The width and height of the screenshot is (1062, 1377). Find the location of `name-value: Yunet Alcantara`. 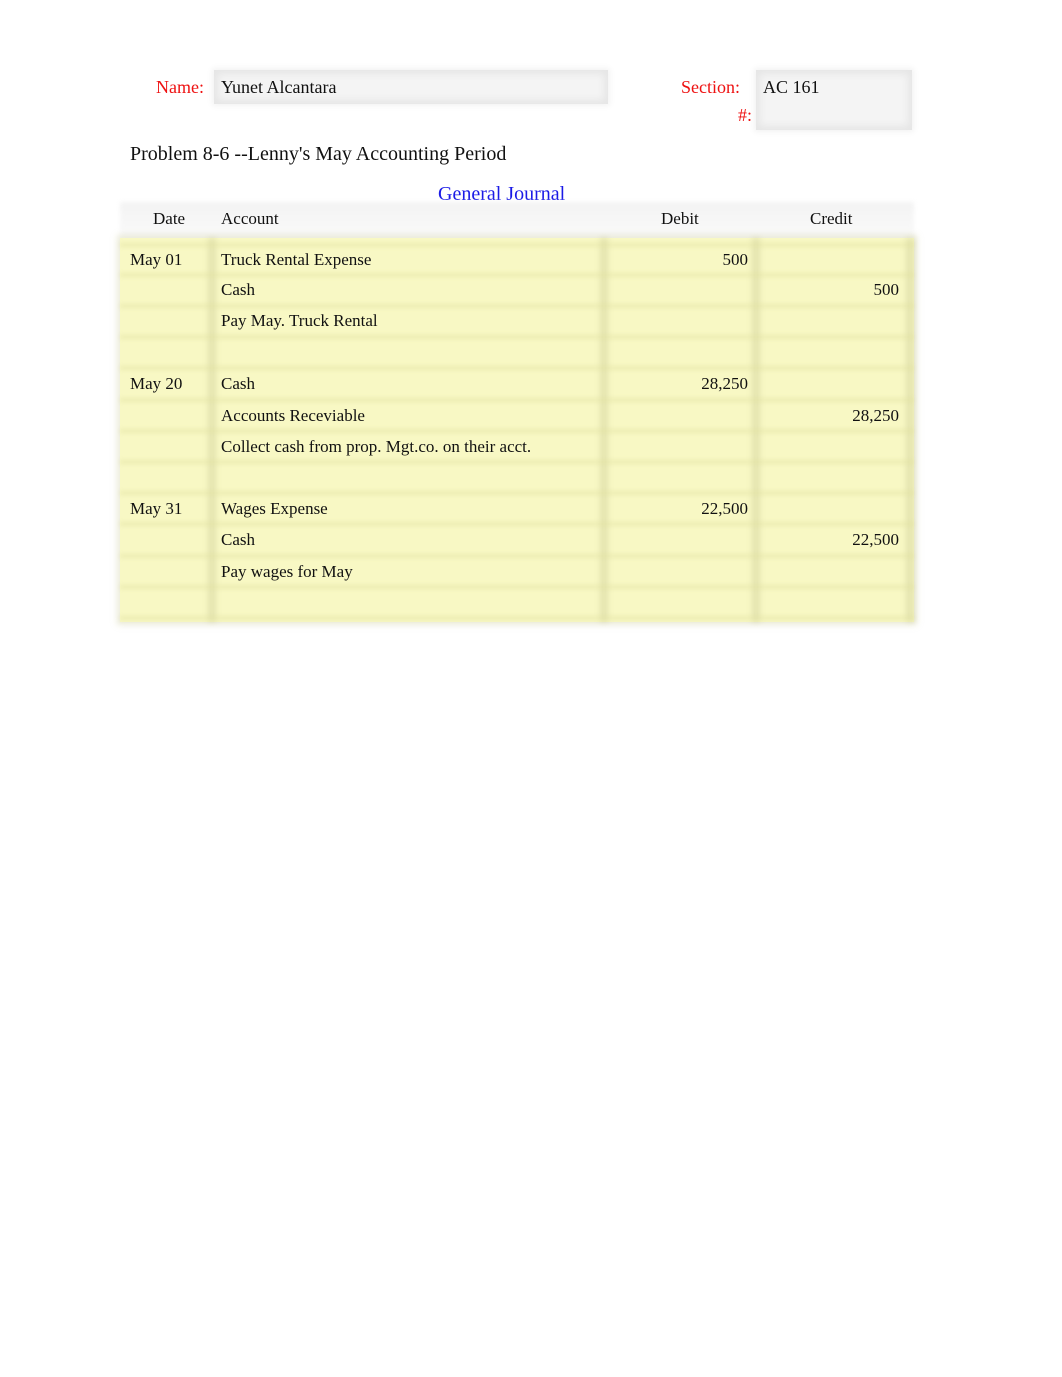

name-value: Yunet Alcantara is located at coordinates (278, 87).